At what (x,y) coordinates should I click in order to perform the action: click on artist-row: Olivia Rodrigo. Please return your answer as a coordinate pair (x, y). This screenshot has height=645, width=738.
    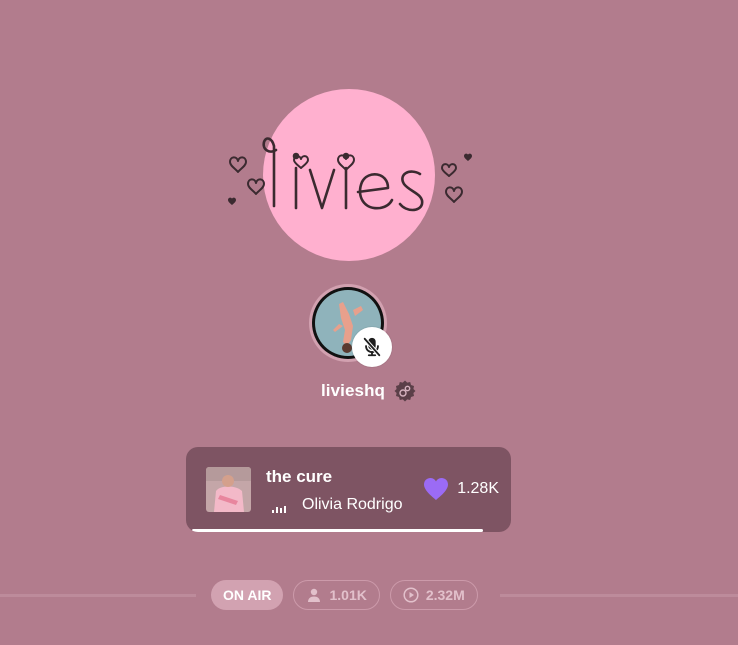
    Looking at the image, I should click on (337, 505).